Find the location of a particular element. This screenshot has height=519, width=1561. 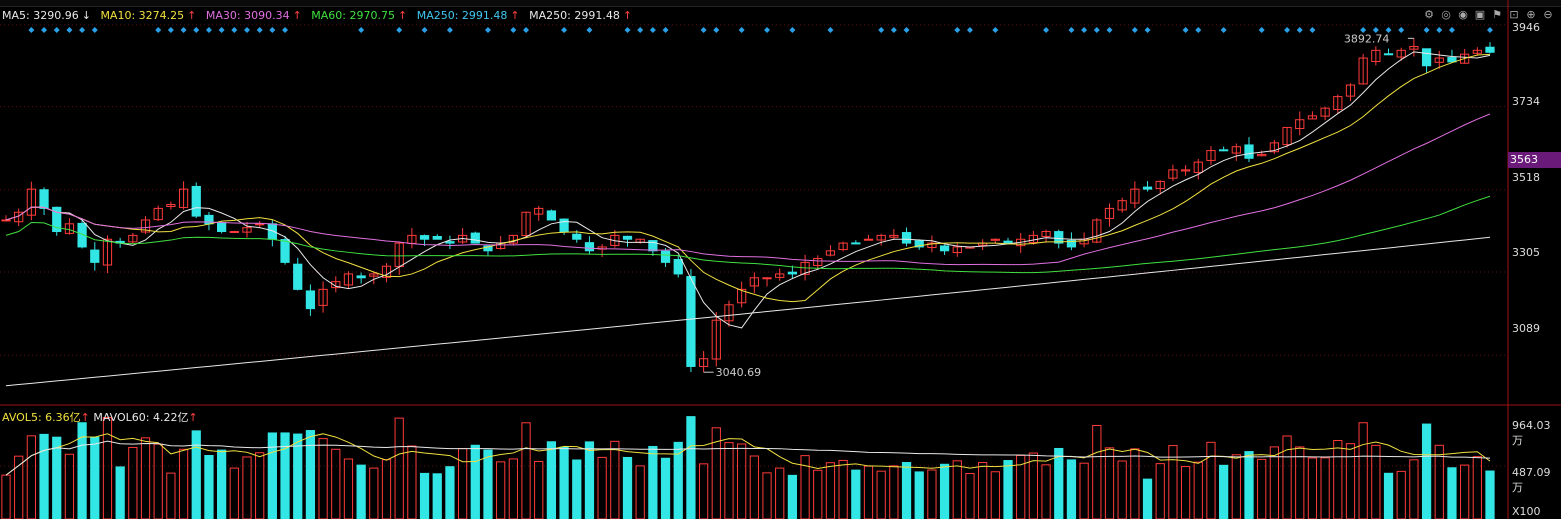

eye-icon: ◉ is located at coordinates (1463, 15).